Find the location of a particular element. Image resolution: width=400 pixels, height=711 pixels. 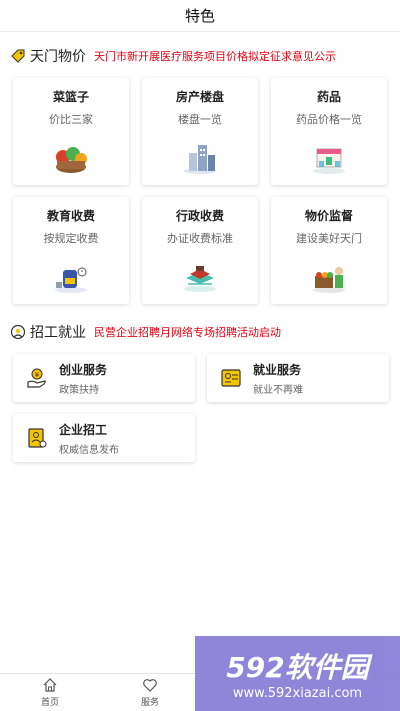

card-real-estate: 房产楼盘 楼盘一览 is located at coordinates (200, 131).